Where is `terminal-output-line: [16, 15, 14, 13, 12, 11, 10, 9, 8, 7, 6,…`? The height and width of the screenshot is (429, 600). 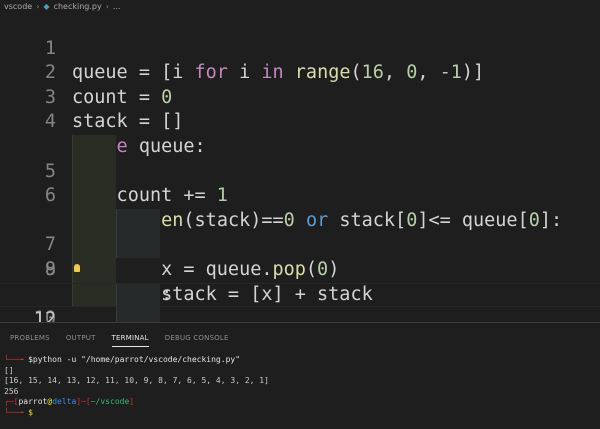 terminal-output-line: [16, 15, 14, 13, 12, 11, 10, 9, 8, 7, 6,… is located at coordinates (136, 380).